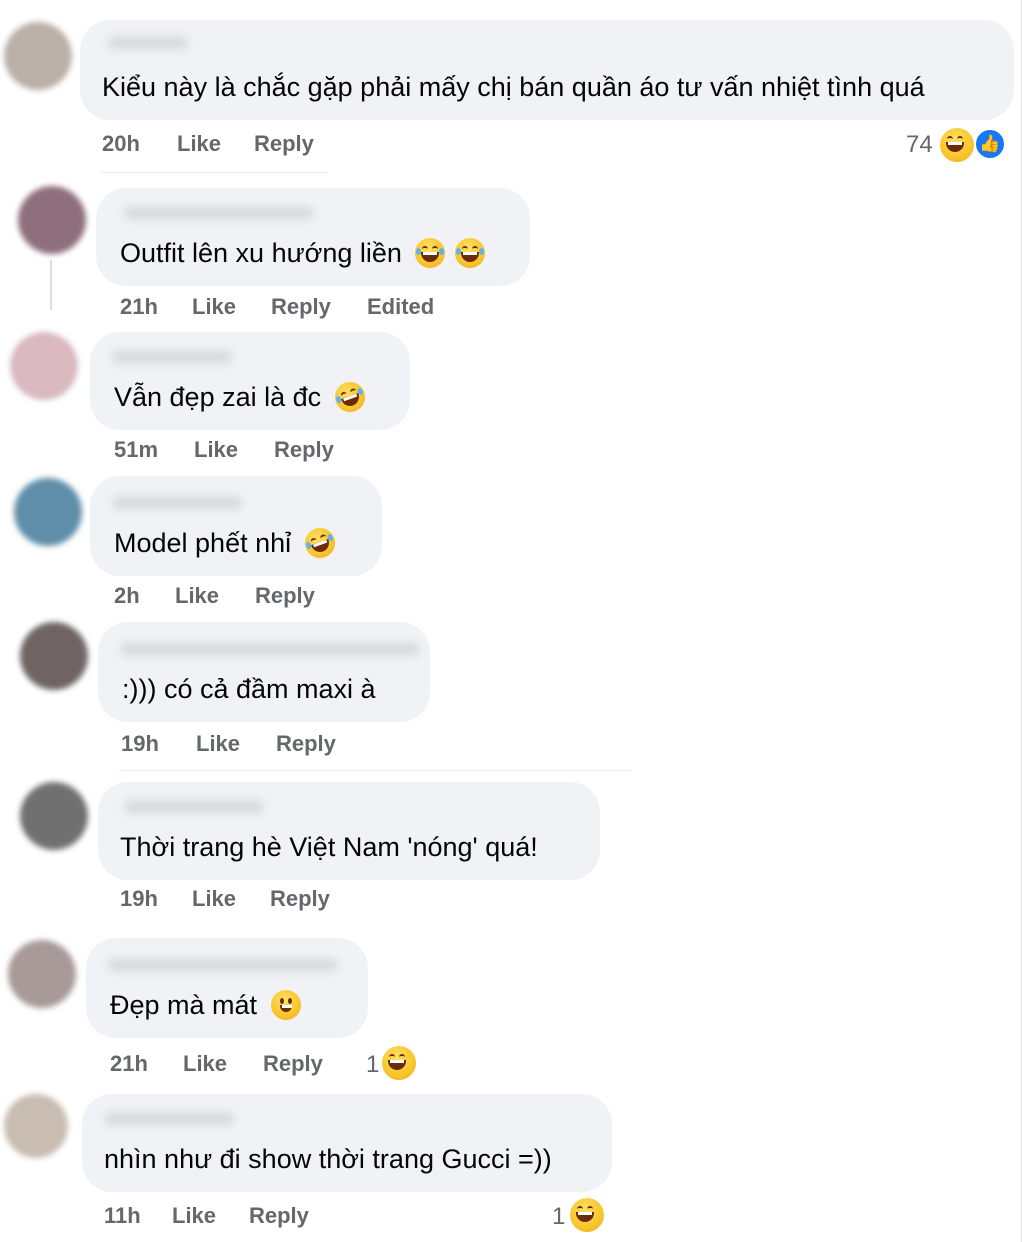 This screenshot has width=1022, height=1242. I want to click on comment-time: 51m, so click(136, 449).